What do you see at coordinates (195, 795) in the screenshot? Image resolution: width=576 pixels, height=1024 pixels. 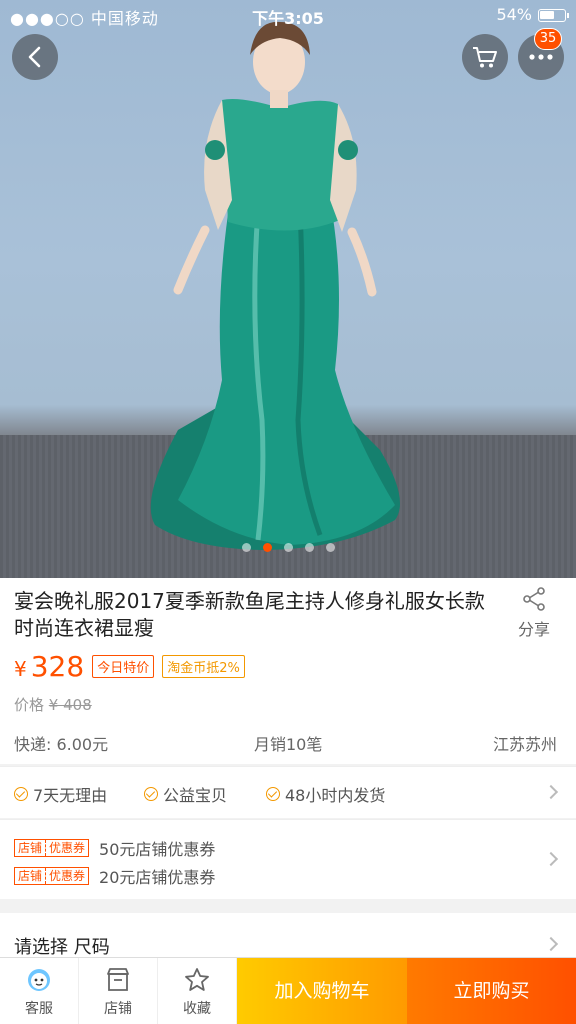 I see `guarantee-label: 公益宝贝` at bounding box center [195, 795].